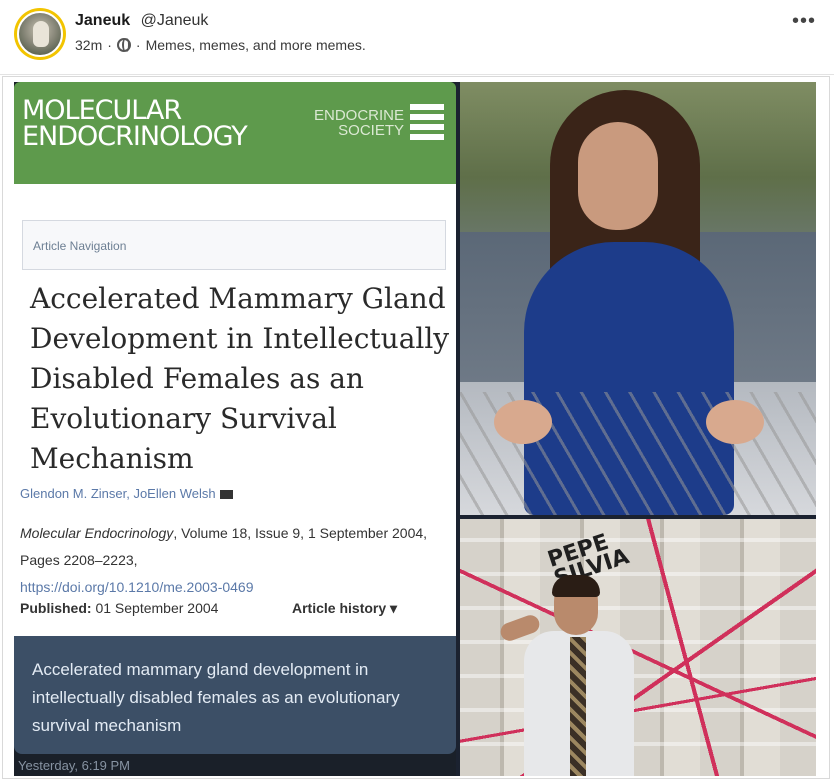 The image size is (834, 782). I want to click on article-navigation-label: Article Navigation, so click(80, 246).